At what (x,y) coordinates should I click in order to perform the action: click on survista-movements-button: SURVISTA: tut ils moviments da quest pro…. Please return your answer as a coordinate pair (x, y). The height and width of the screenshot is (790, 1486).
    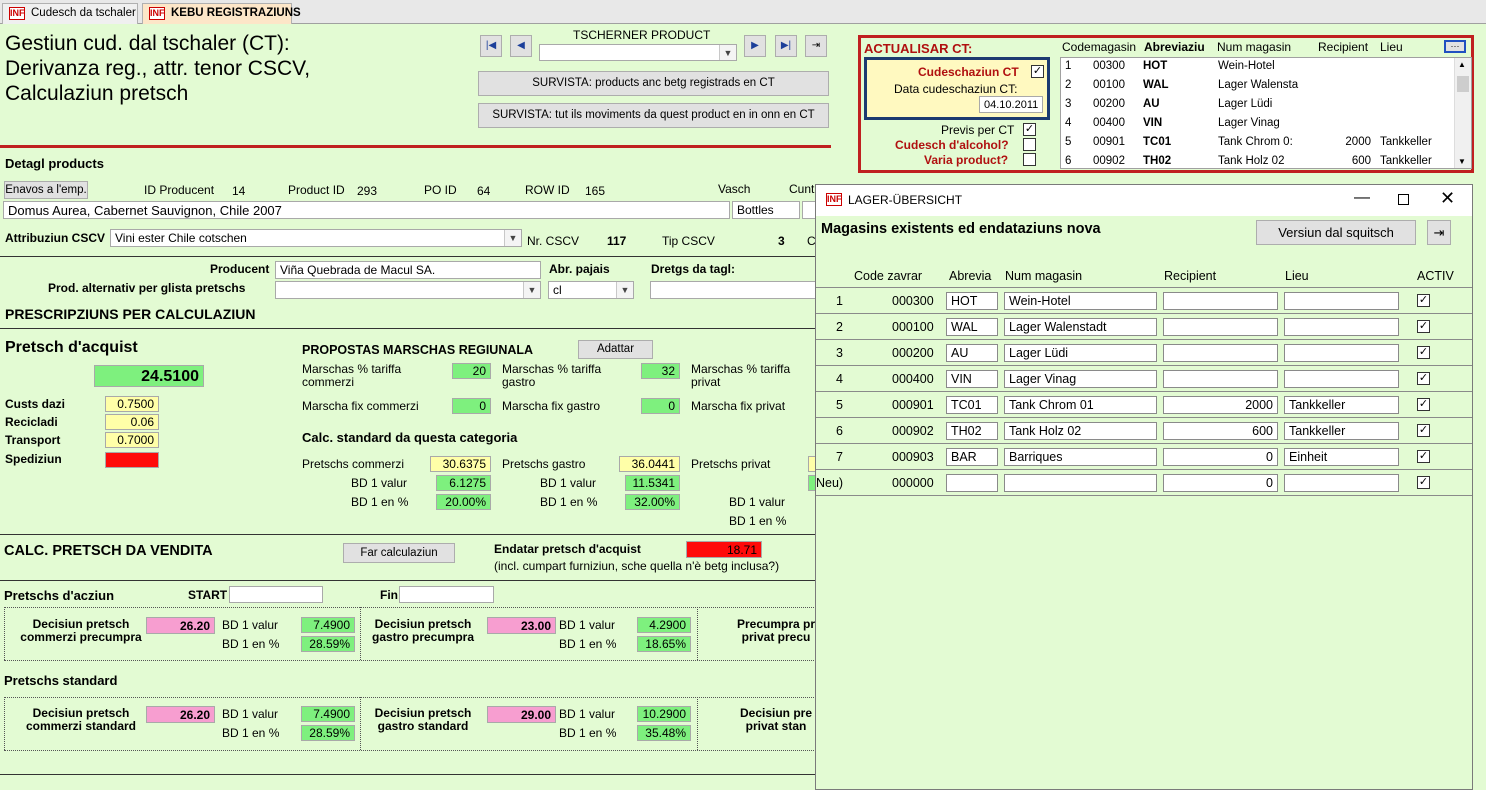
    Looking at the image, I should click on (653, 115).